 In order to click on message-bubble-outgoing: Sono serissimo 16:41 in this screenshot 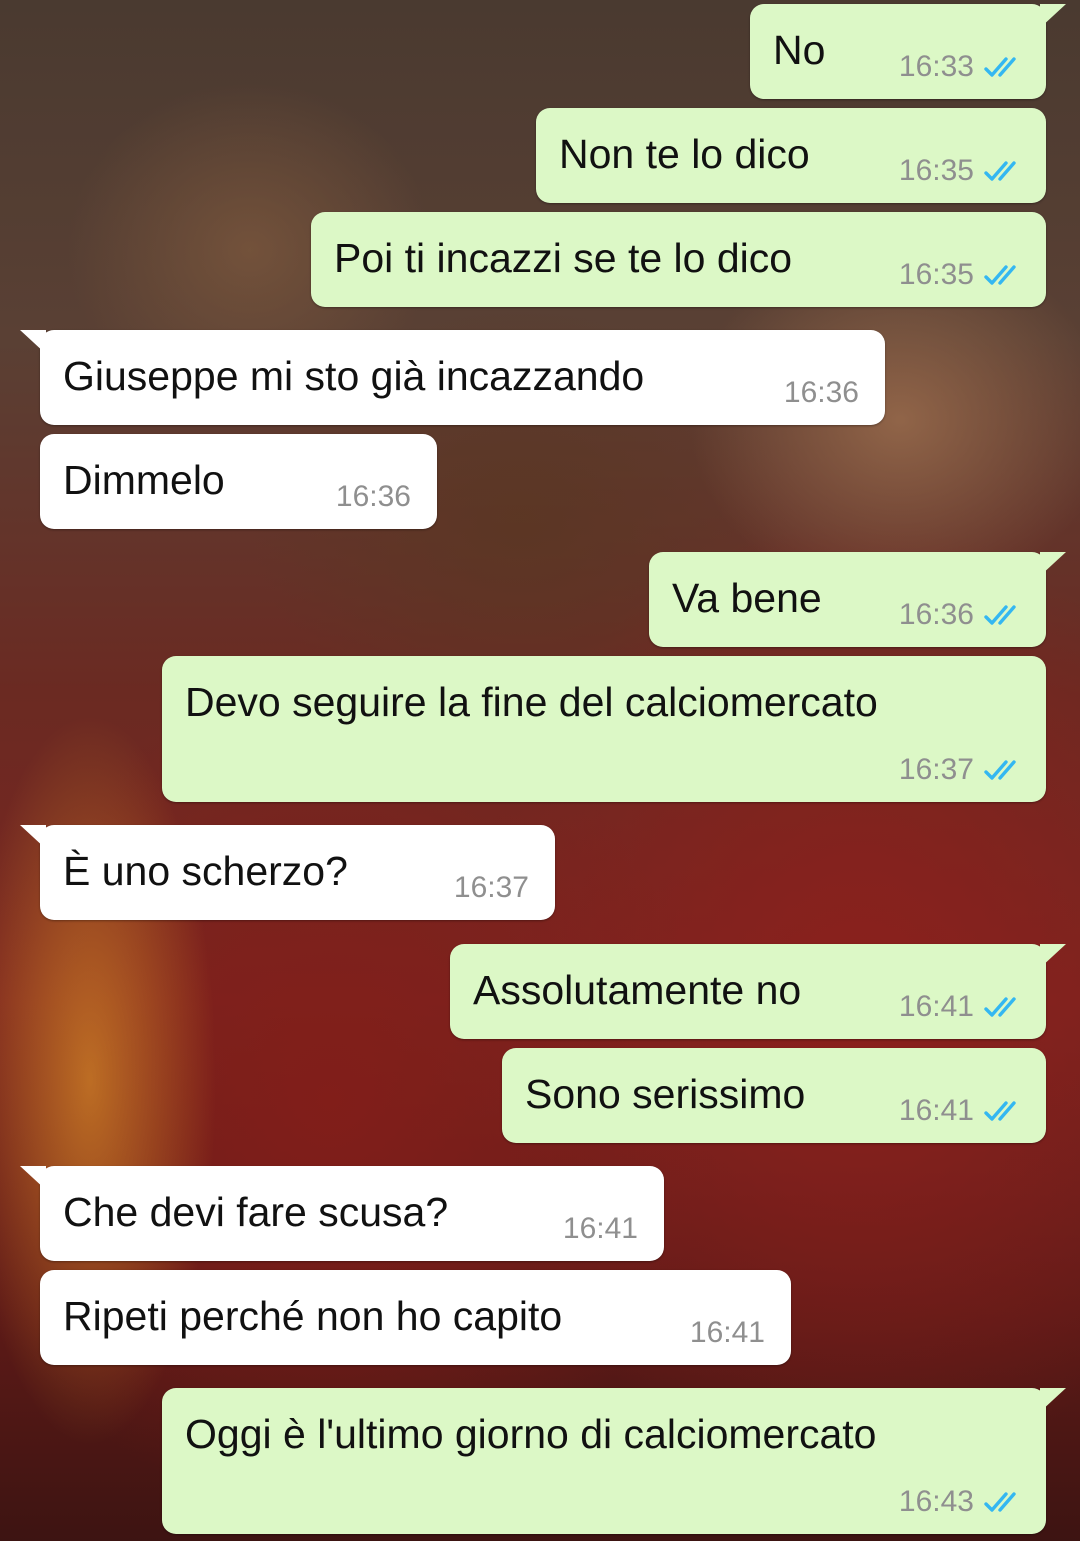, I will do `click(774, 1095)`.